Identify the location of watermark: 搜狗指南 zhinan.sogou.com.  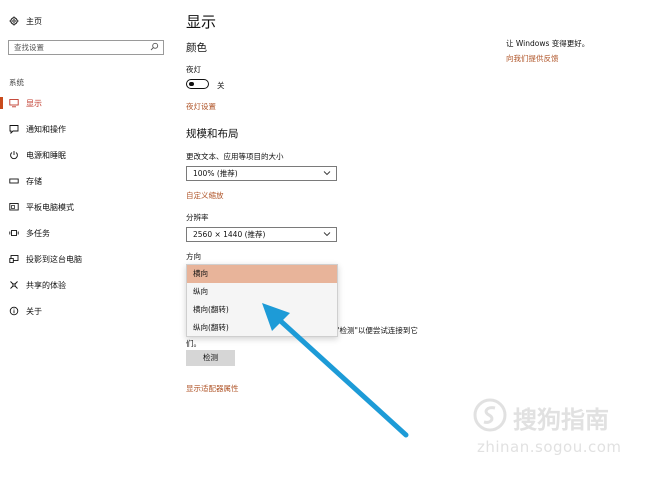
(549, 429).